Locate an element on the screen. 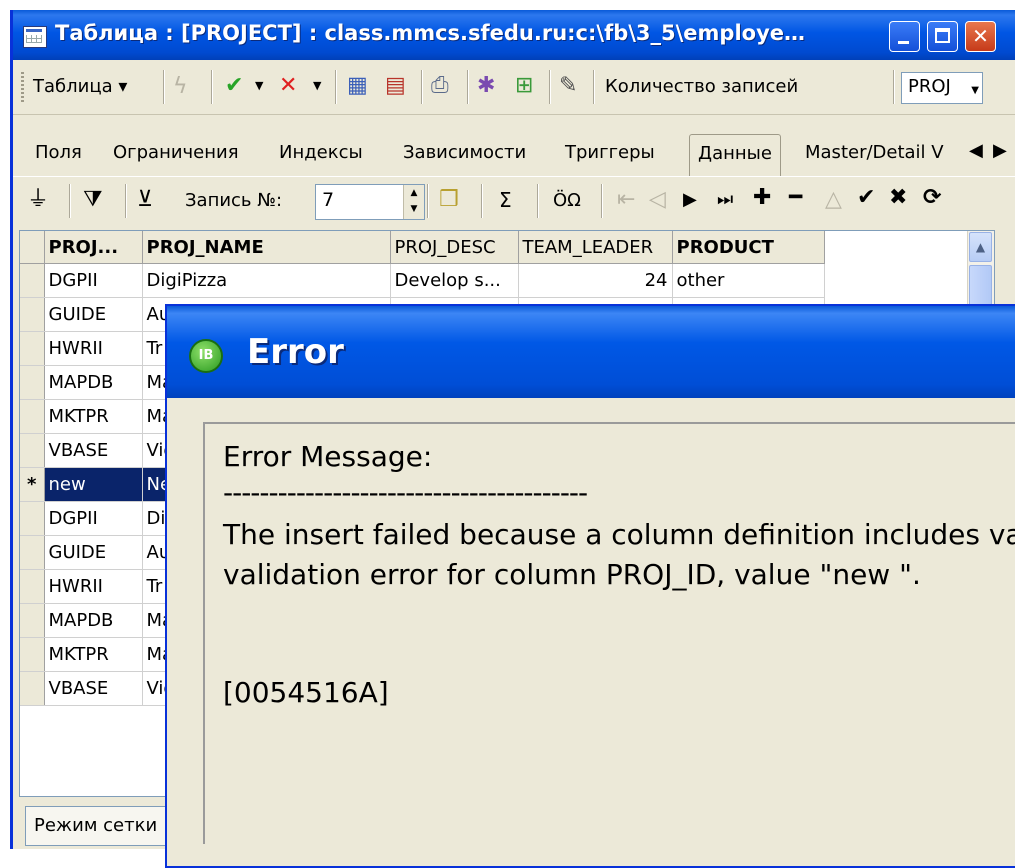  spin-up-icon: ▲ is located at coordinates (414, 193).